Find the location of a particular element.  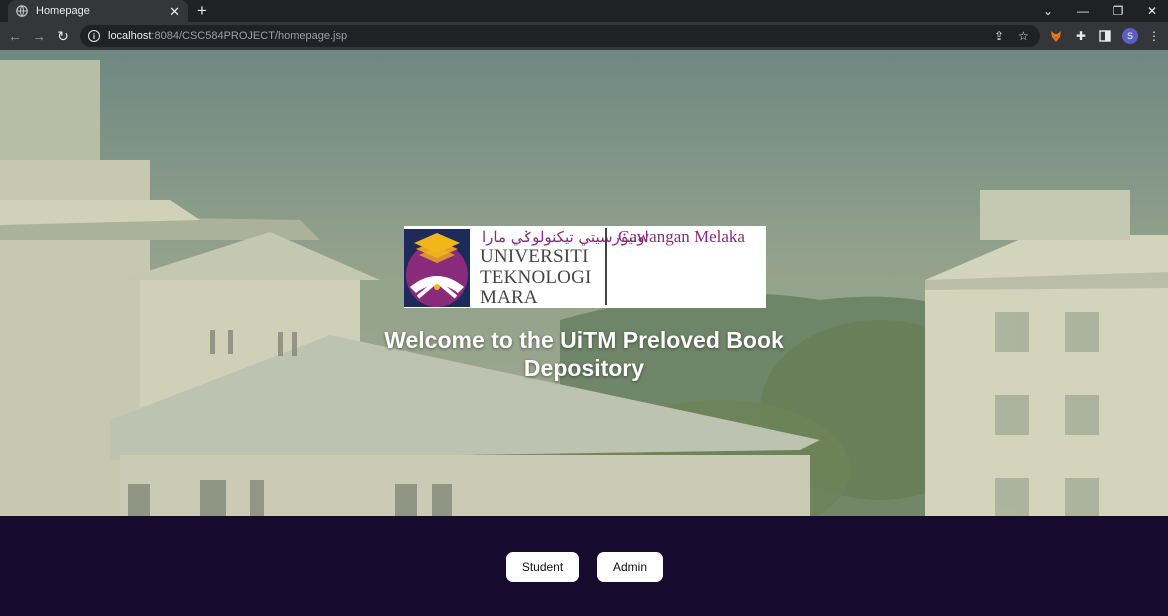

side-panel-icon is located at coordinates (1105, 36).